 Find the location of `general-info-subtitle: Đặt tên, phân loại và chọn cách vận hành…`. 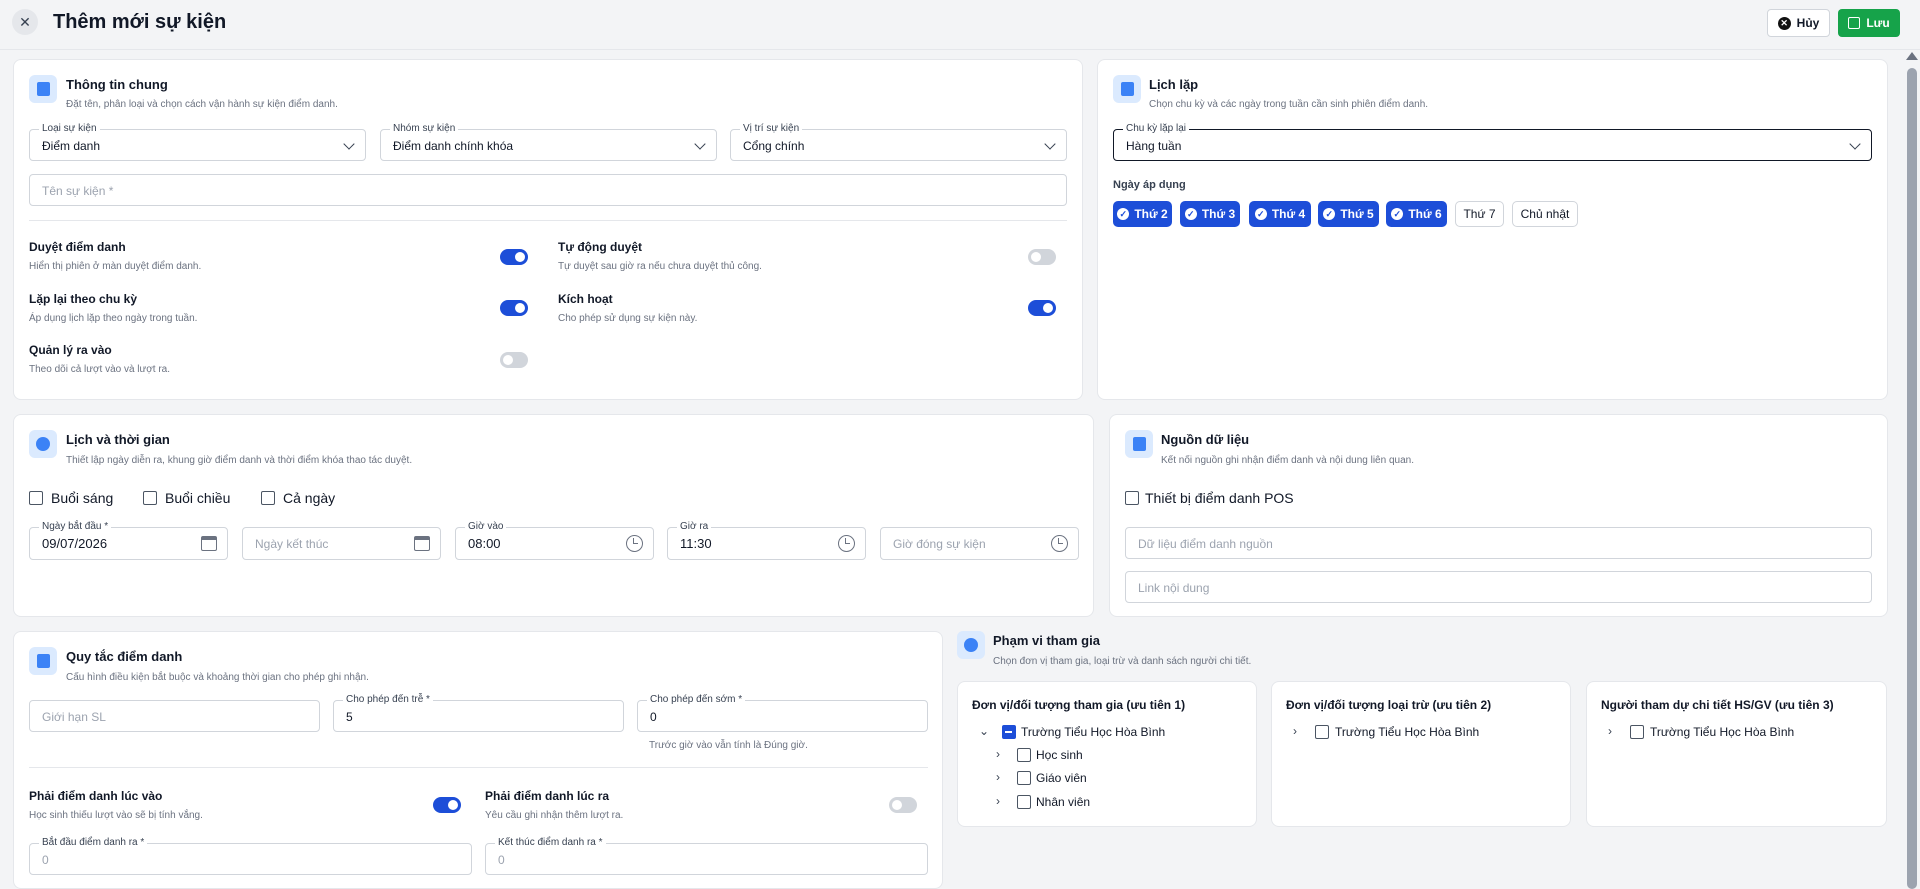

general-info-subtitle: Đặt tên, phân loại và chọn cách vận hành… is located at coordinates (202, 104).